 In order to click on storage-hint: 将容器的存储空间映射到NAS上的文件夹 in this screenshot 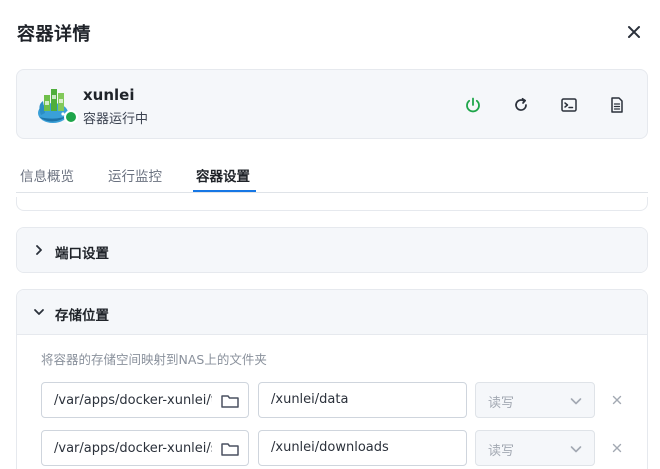, I will do `click(154, 359)`.